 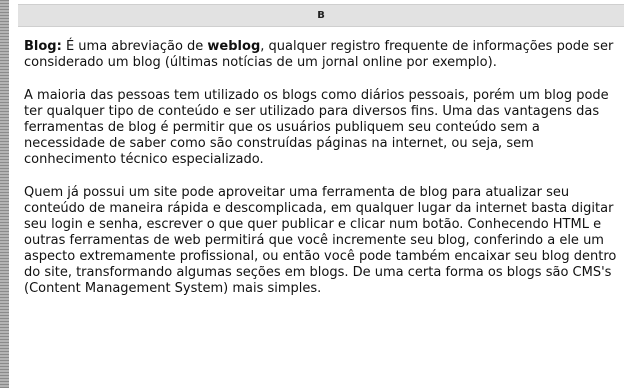 What do you see at coordinates (321, 15) in the screenshot?
I see `letter-section-header: B` at bounding box center [321, 15].